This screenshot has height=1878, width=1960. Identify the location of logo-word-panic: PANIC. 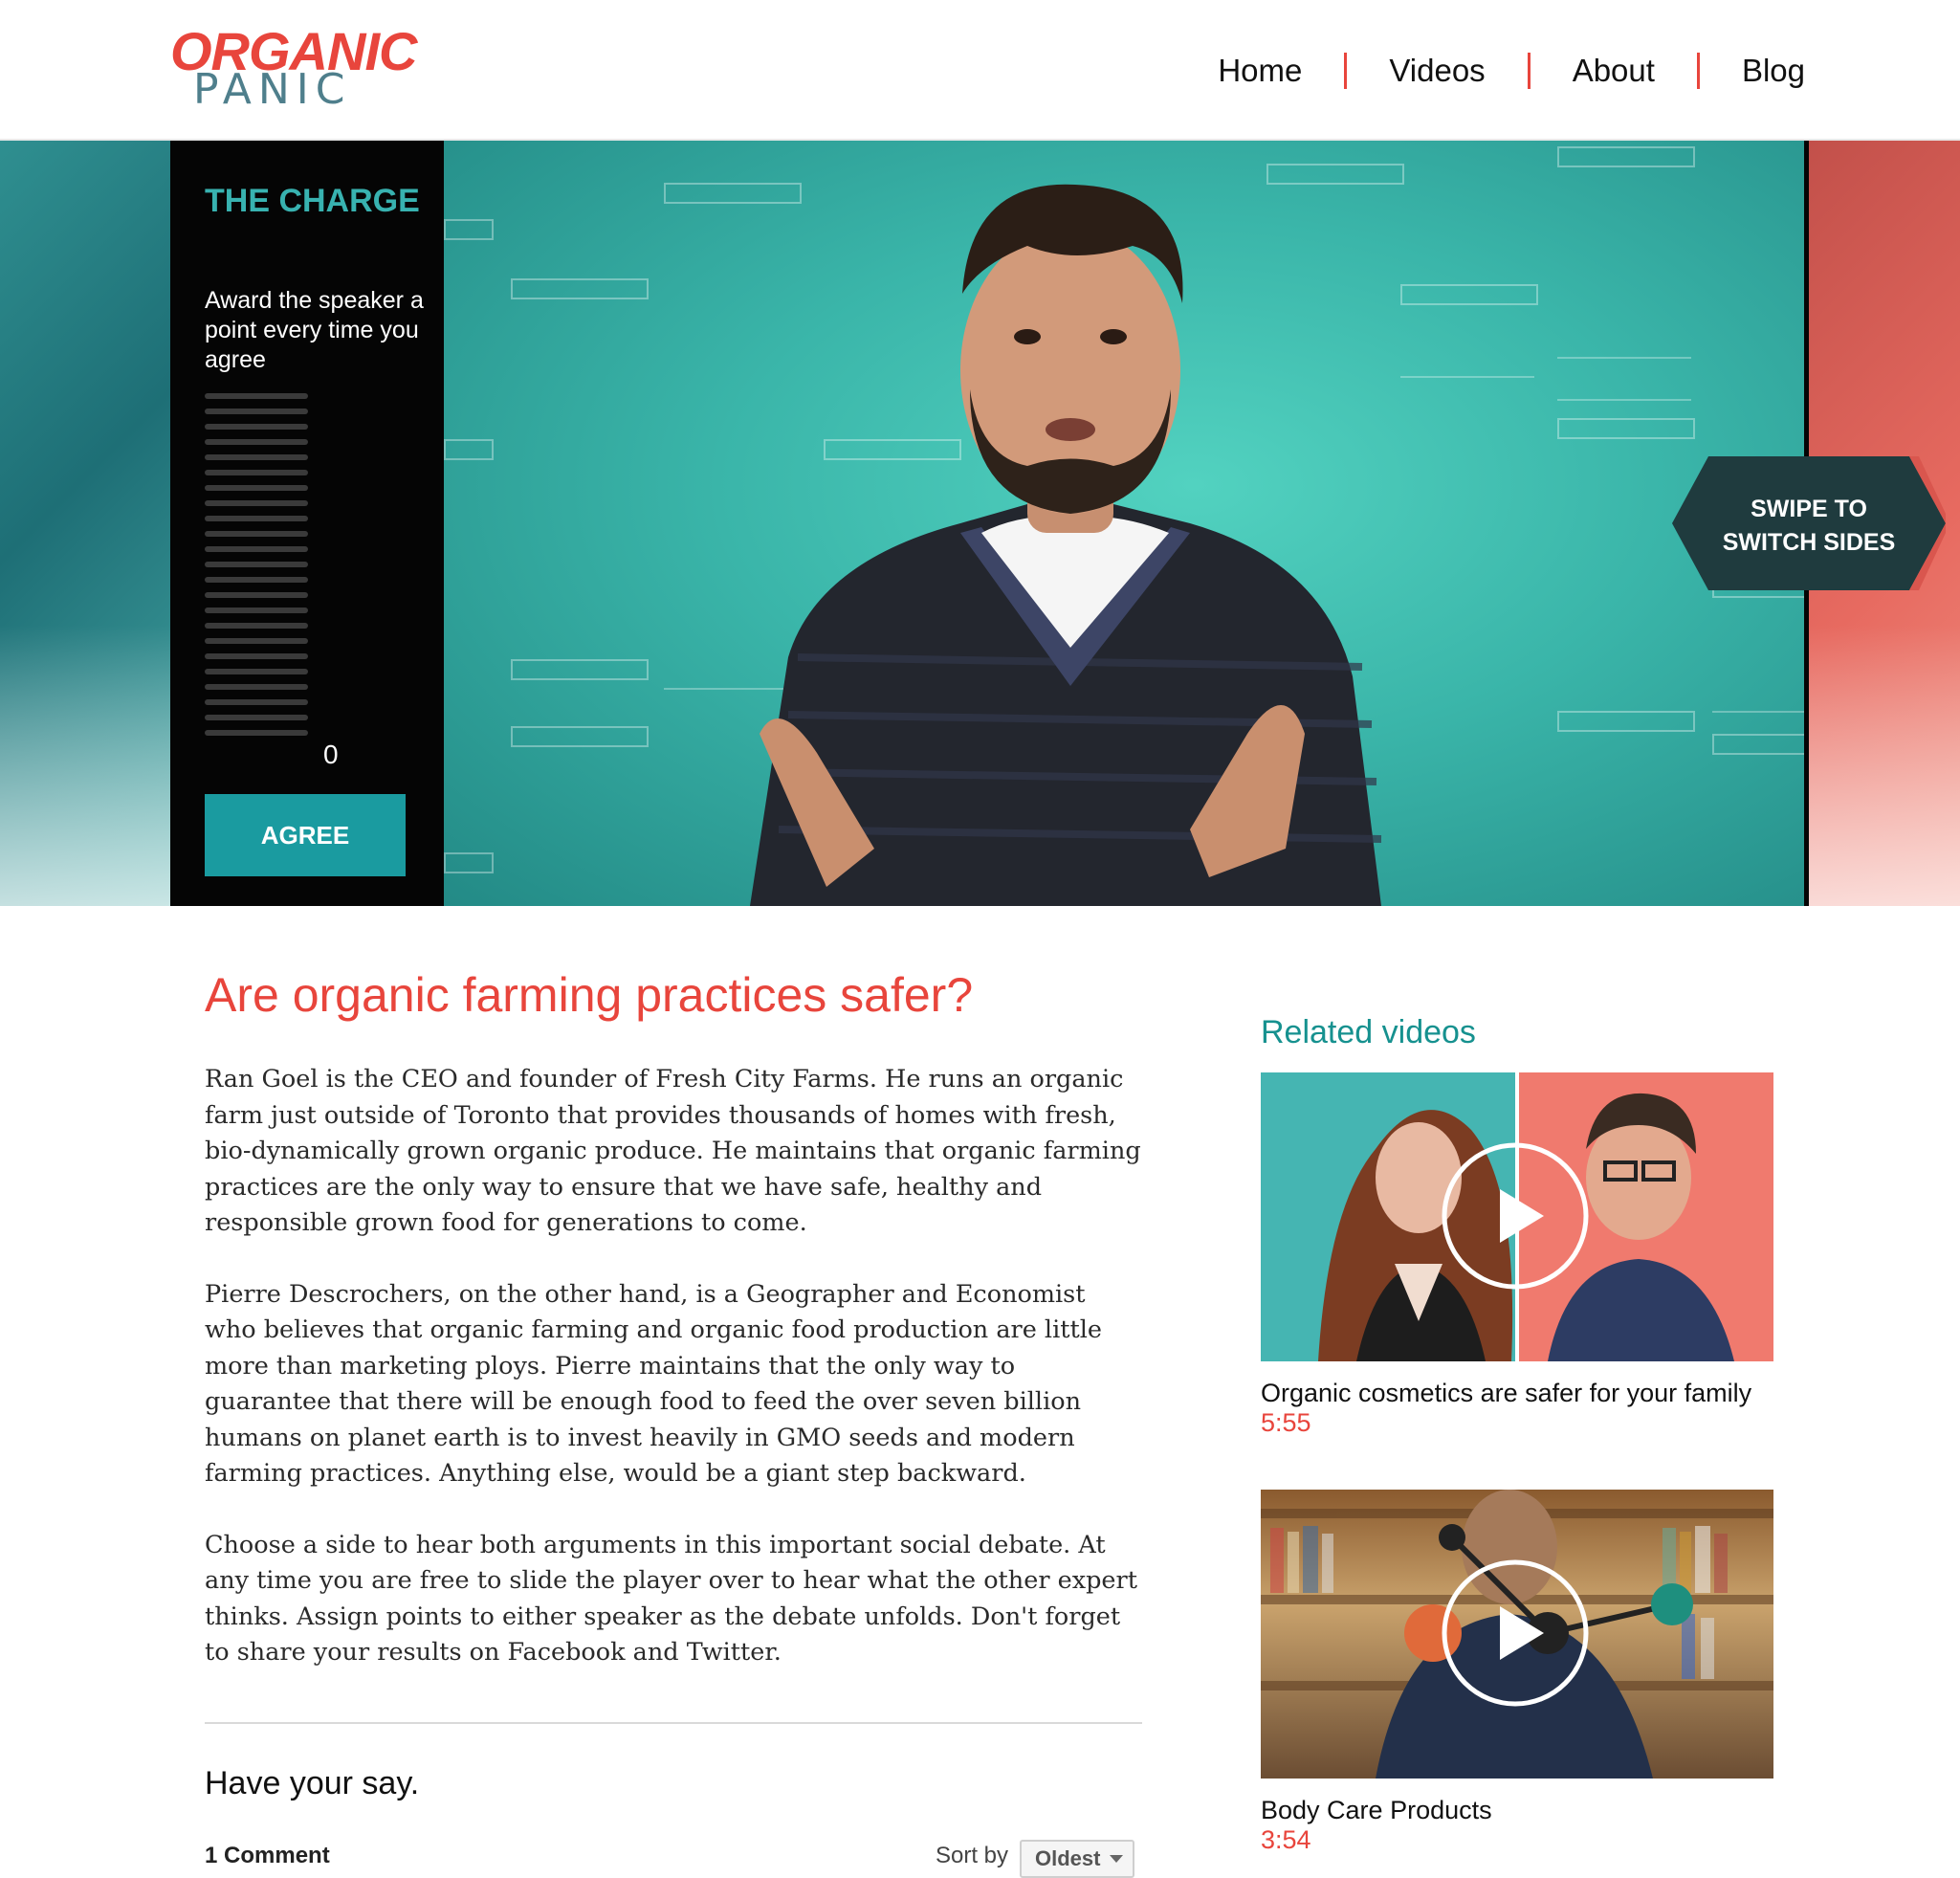
(272, 89).